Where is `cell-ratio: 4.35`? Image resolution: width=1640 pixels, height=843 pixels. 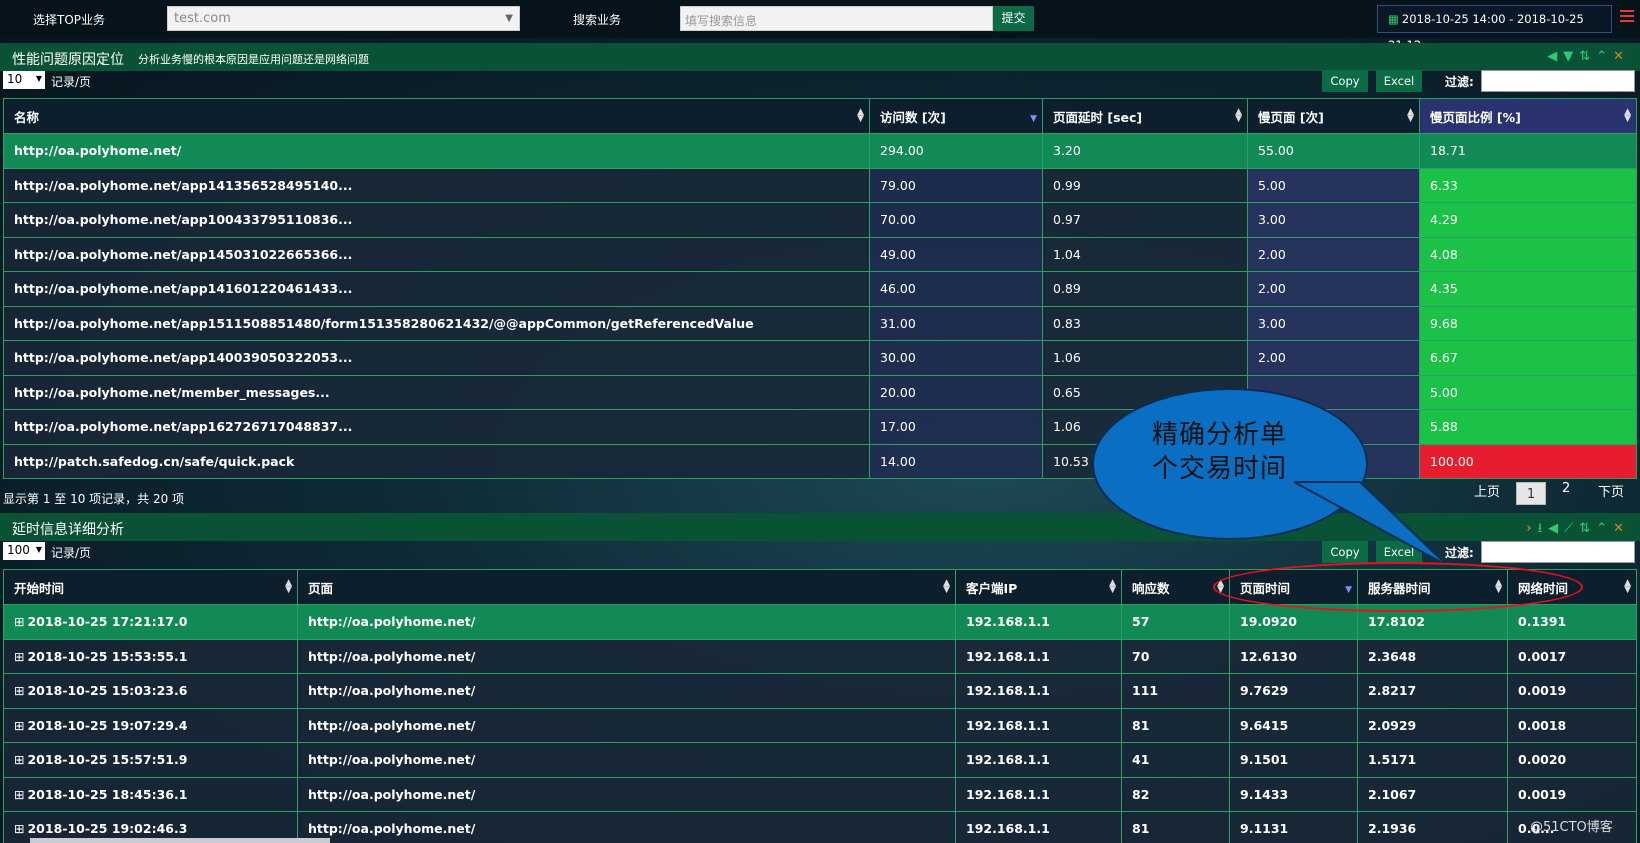 cell-ratio: 4.35 is located at coordinates (1528, 289).